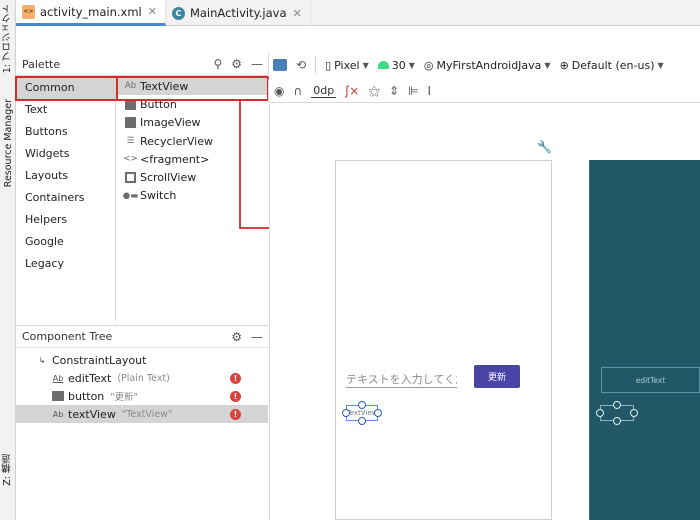 Image resolution: width=700 pixels, height=520 pixels. What do you see at coordinates (58, 414) in the screenshot?
I see `ab-text-icon: Ab` at bounding box center [58, 414].